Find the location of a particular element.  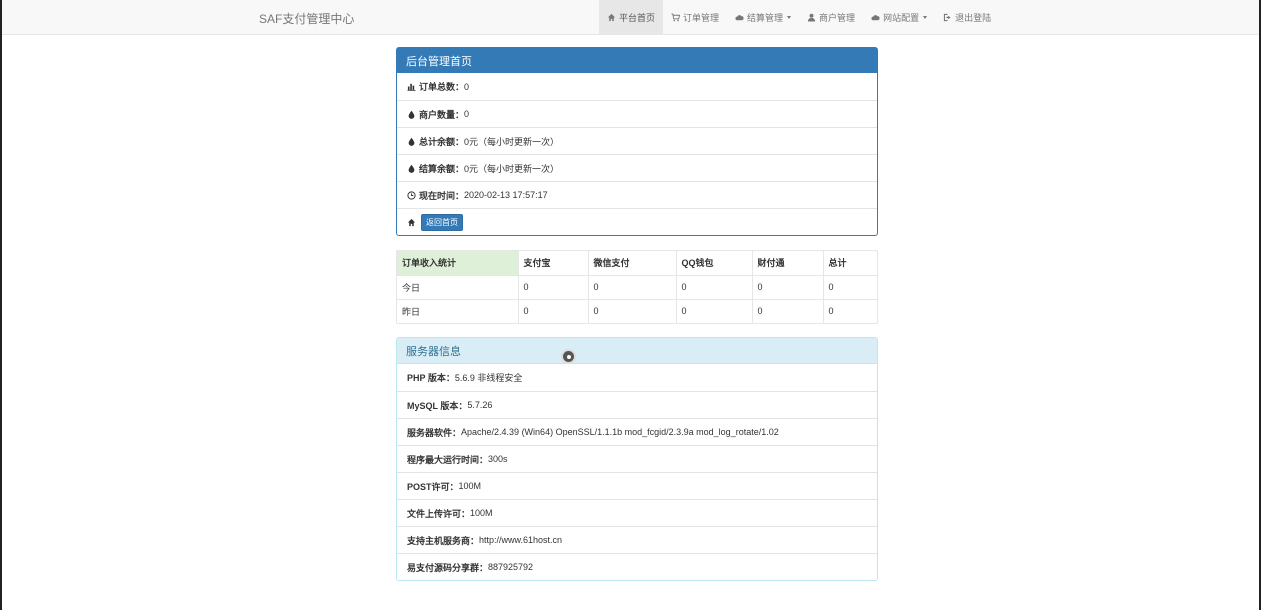

row-value: http://www.61host.cn is located at coordinates (521, 540).